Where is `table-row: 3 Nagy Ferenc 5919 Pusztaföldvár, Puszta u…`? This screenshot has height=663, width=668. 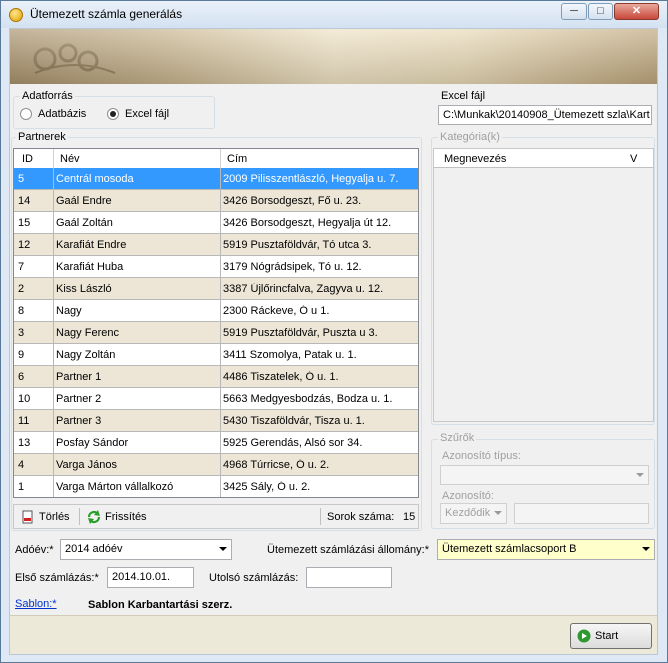
table-row: 3 Nagy Ferenc 5919 Pusztaföldvár, Puszta u… is located at coordinates (216, 333).